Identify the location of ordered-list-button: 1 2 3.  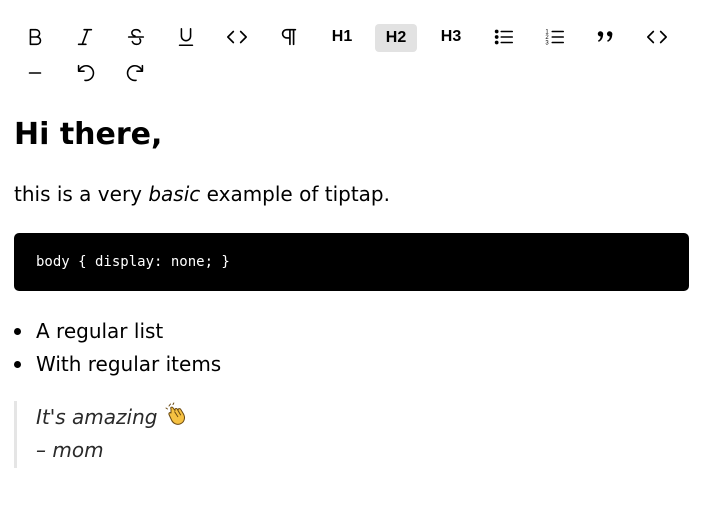
(555, 37).